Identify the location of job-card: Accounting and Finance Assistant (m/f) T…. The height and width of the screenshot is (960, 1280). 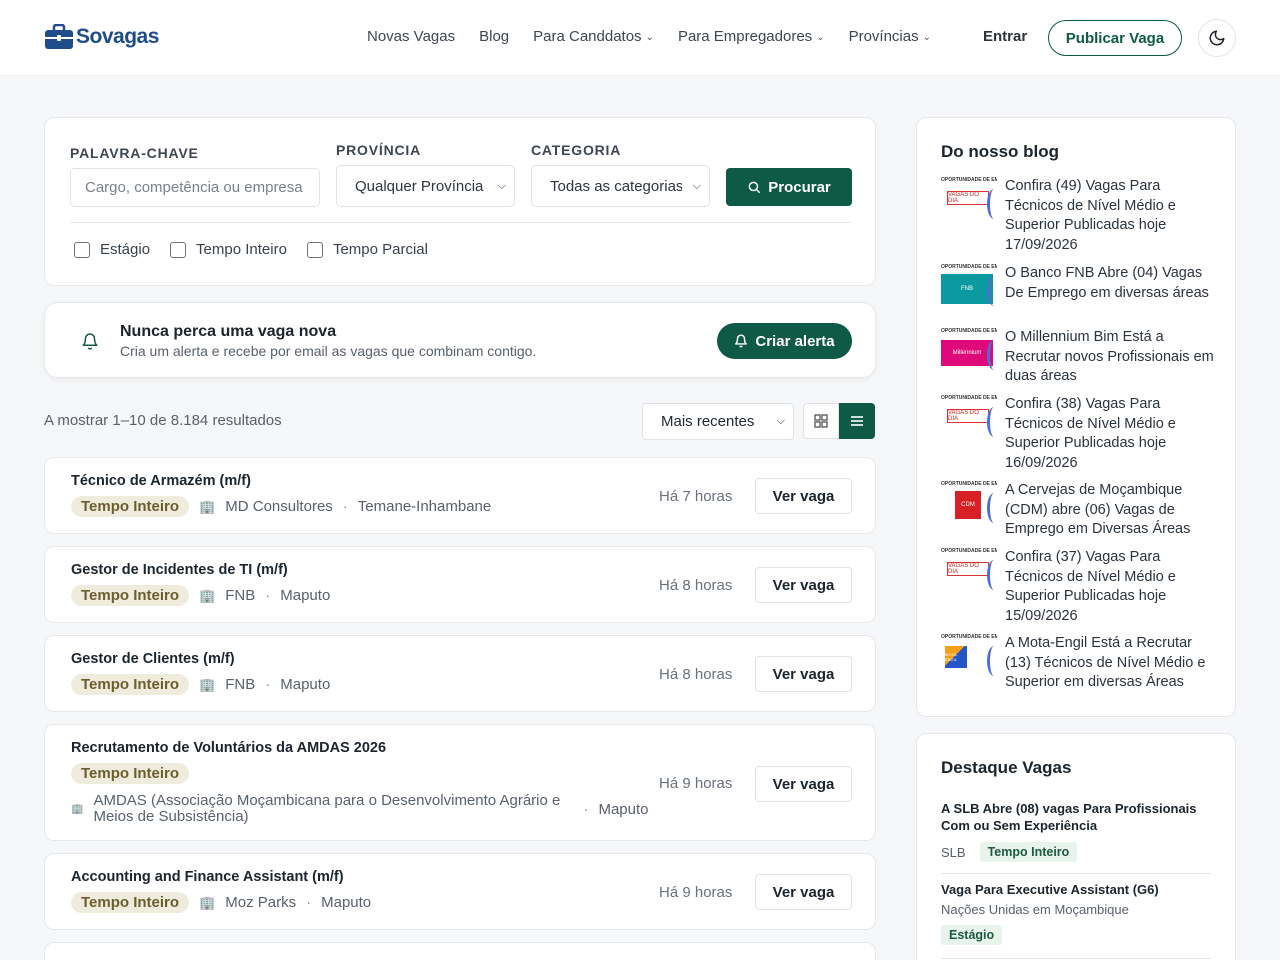
(460, 891).